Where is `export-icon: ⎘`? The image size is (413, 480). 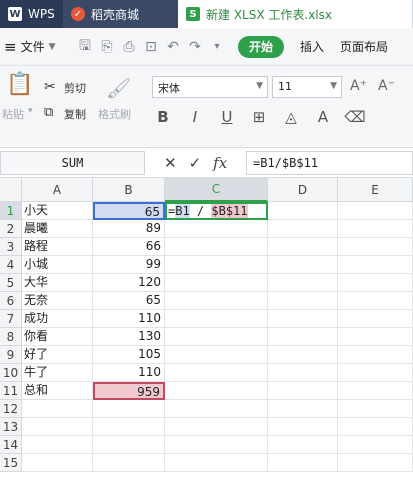 export-icon: ⎘ is located at coordinates (107, 47).